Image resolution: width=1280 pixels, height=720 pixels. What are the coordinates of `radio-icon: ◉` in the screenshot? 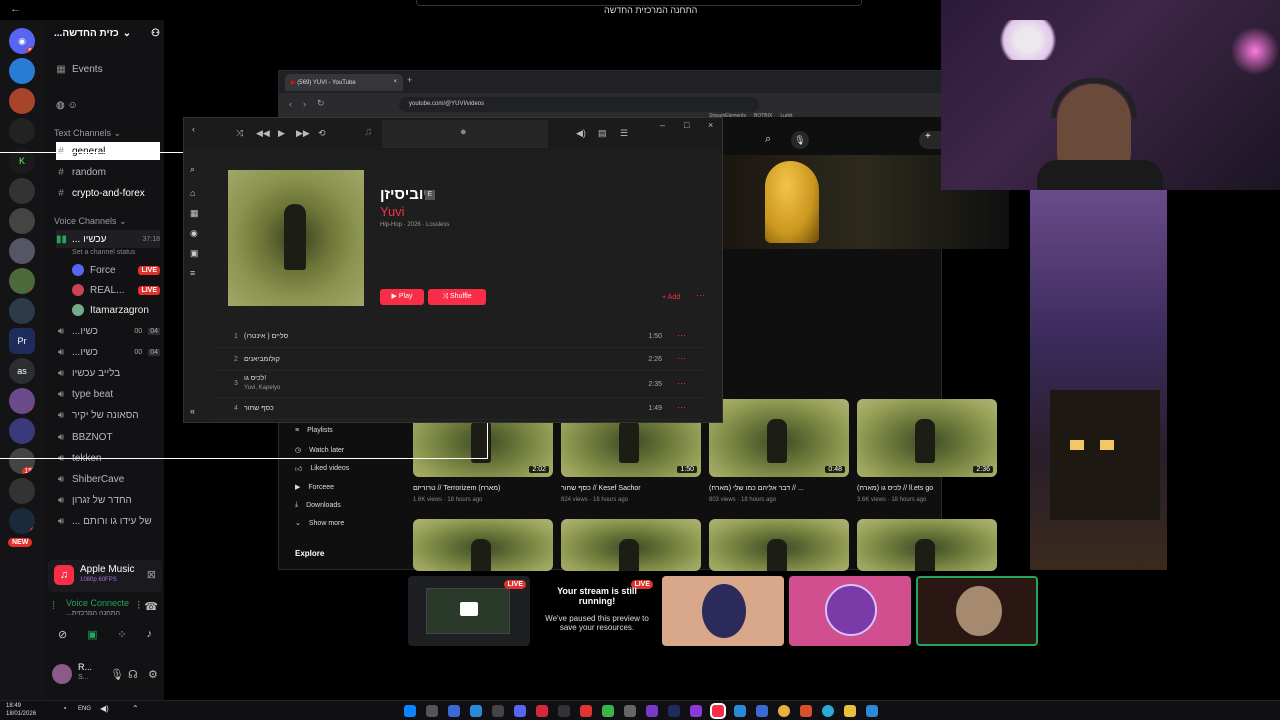 It's located at (194, 233).